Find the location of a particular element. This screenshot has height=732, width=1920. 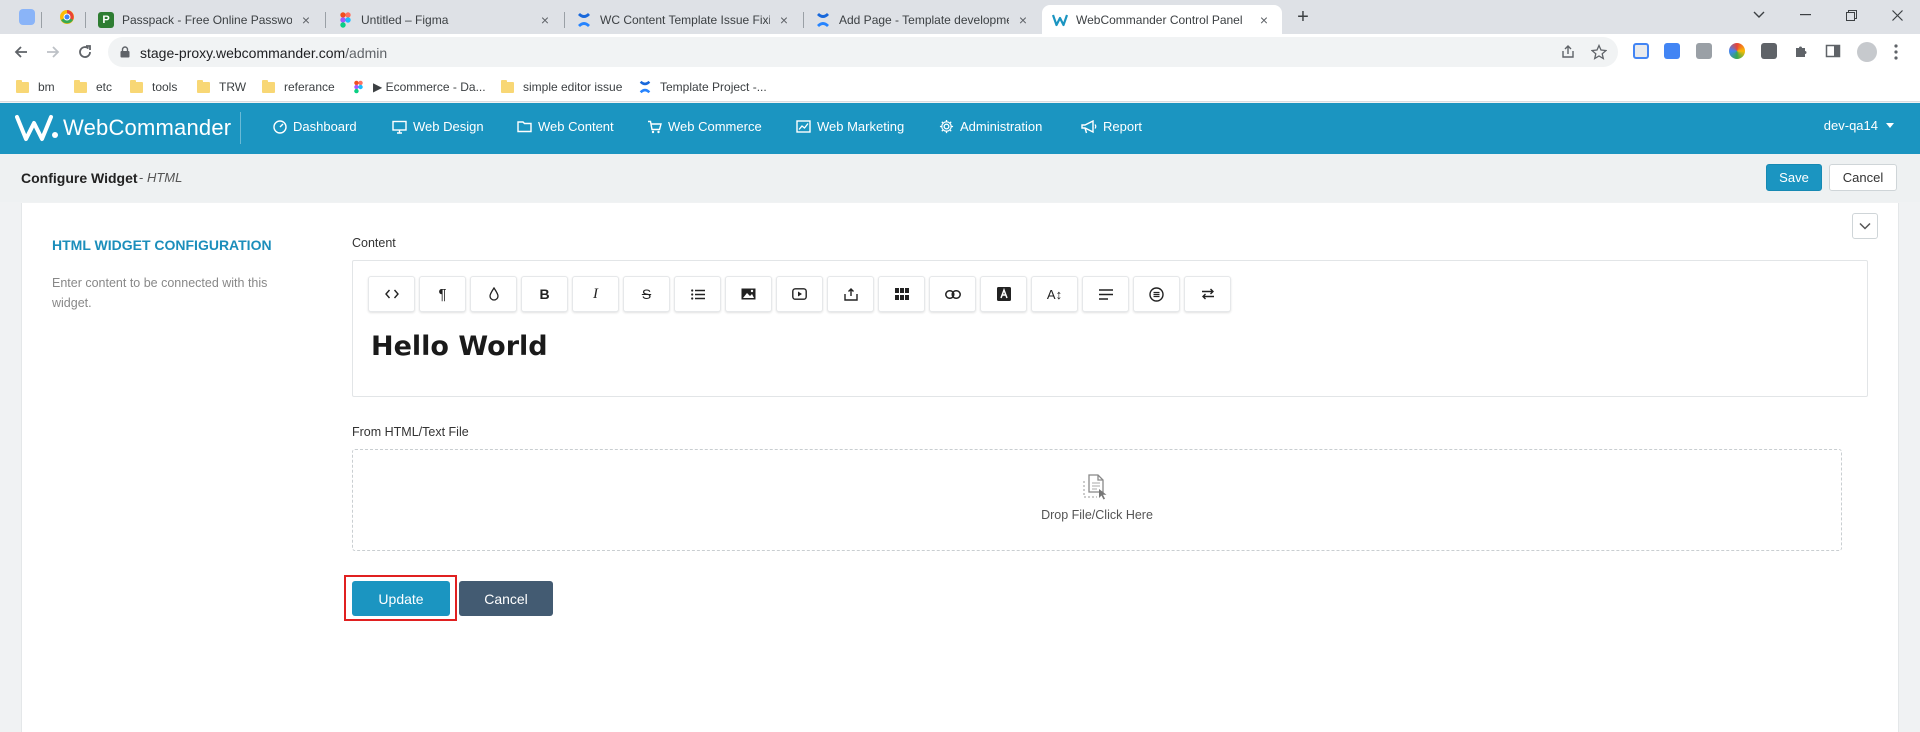

caret-down-icon is located at coordinates (1890, 125).